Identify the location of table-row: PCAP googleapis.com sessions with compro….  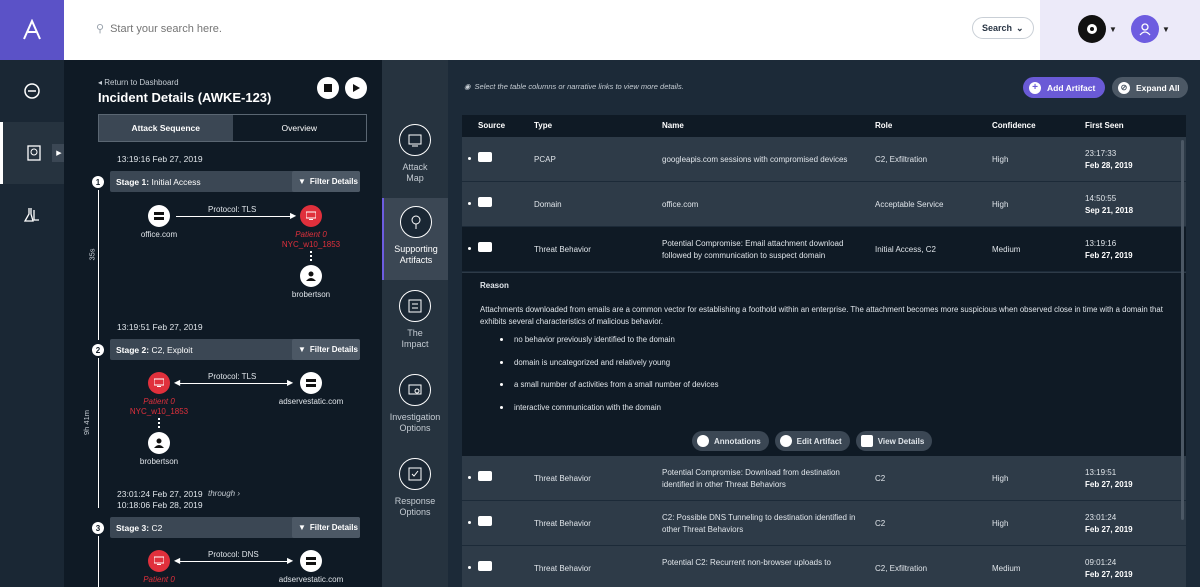
(824, 159).